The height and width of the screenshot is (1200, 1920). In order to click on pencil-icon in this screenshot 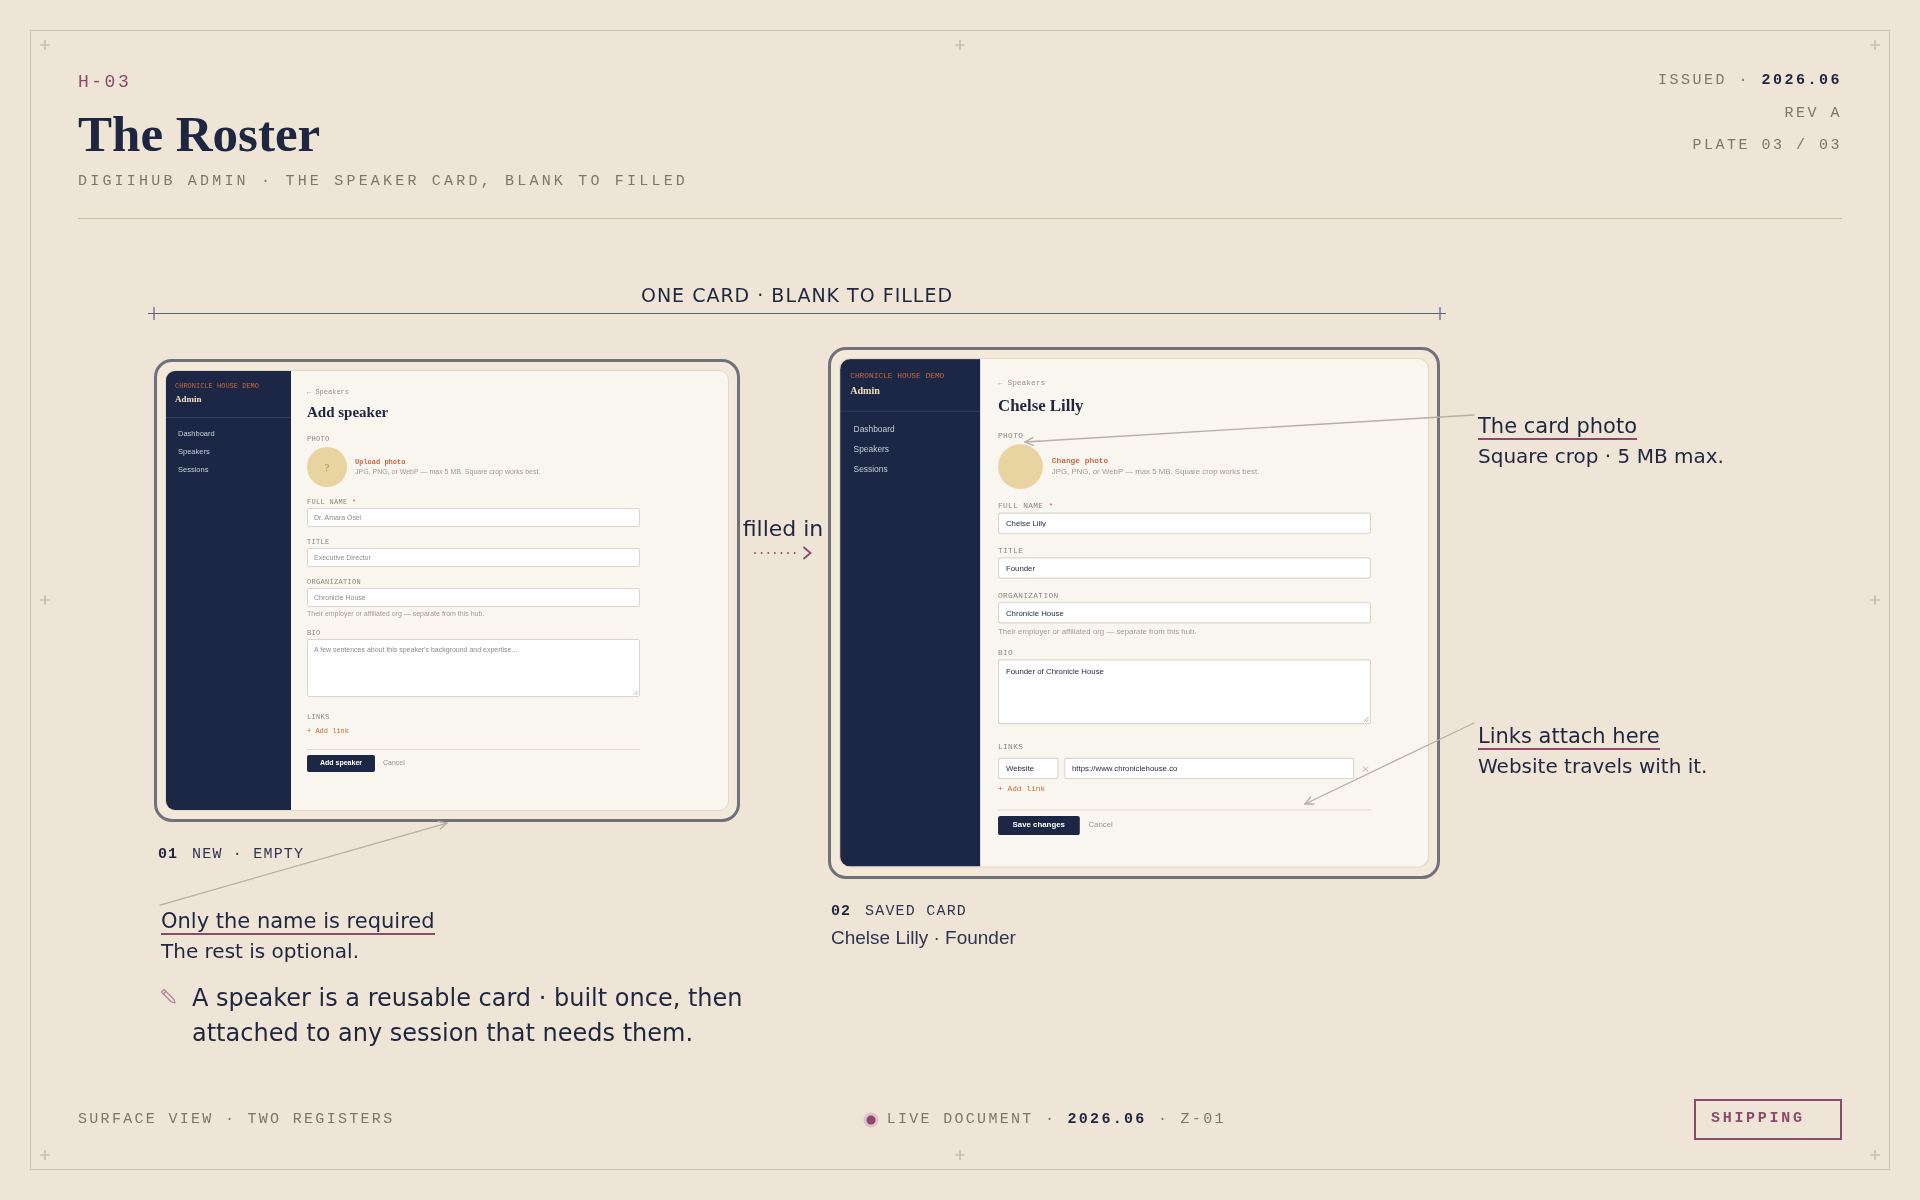, I will do `click(168, 996)`.